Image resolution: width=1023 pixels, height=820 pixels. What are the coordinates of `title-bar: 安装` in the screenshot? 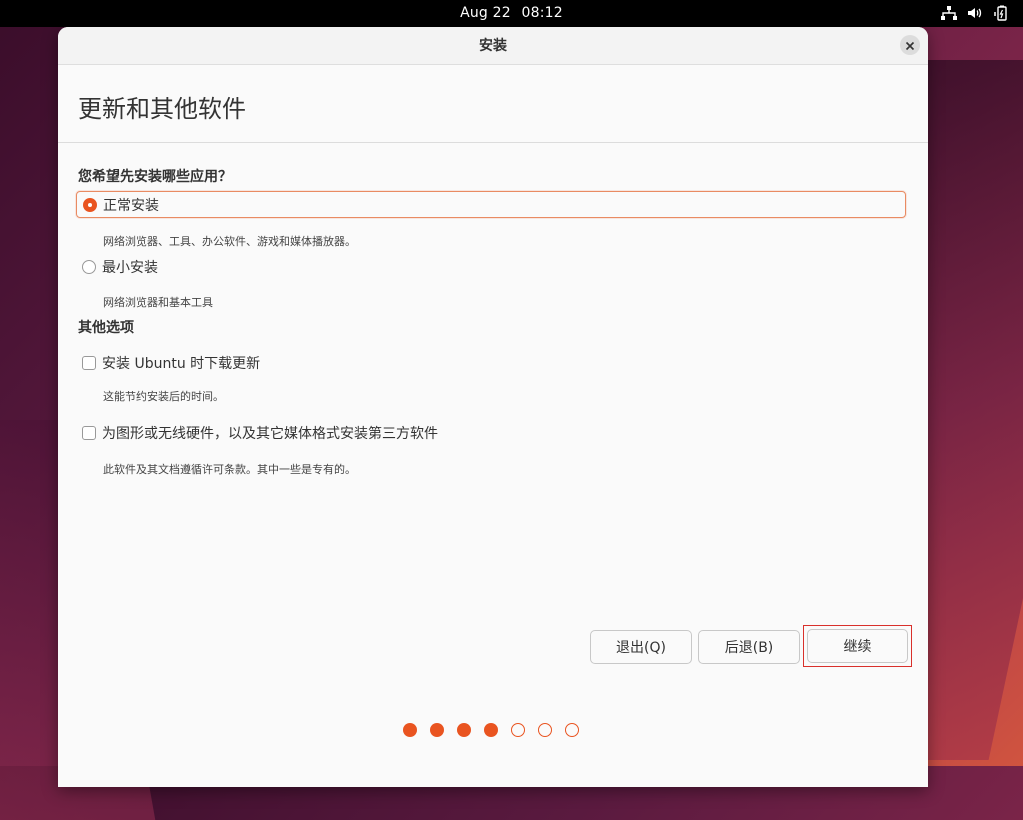 It's located at (493, 46).